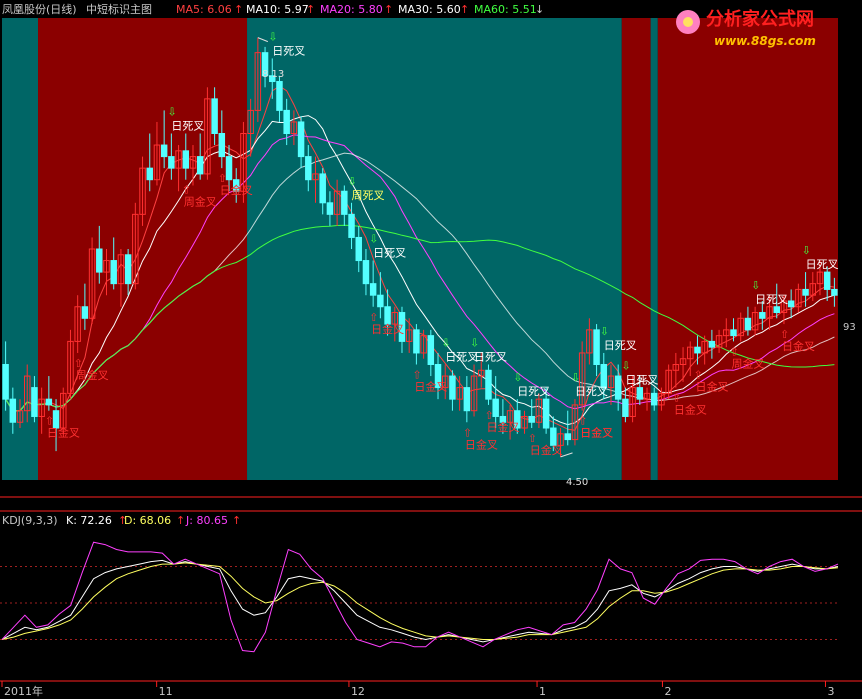 The height and width of the screenshot is (699, 862). Describe the element at coordinates (119, 9) in the screenshot. I see `indicator-name: 中短标识主图` at that location.